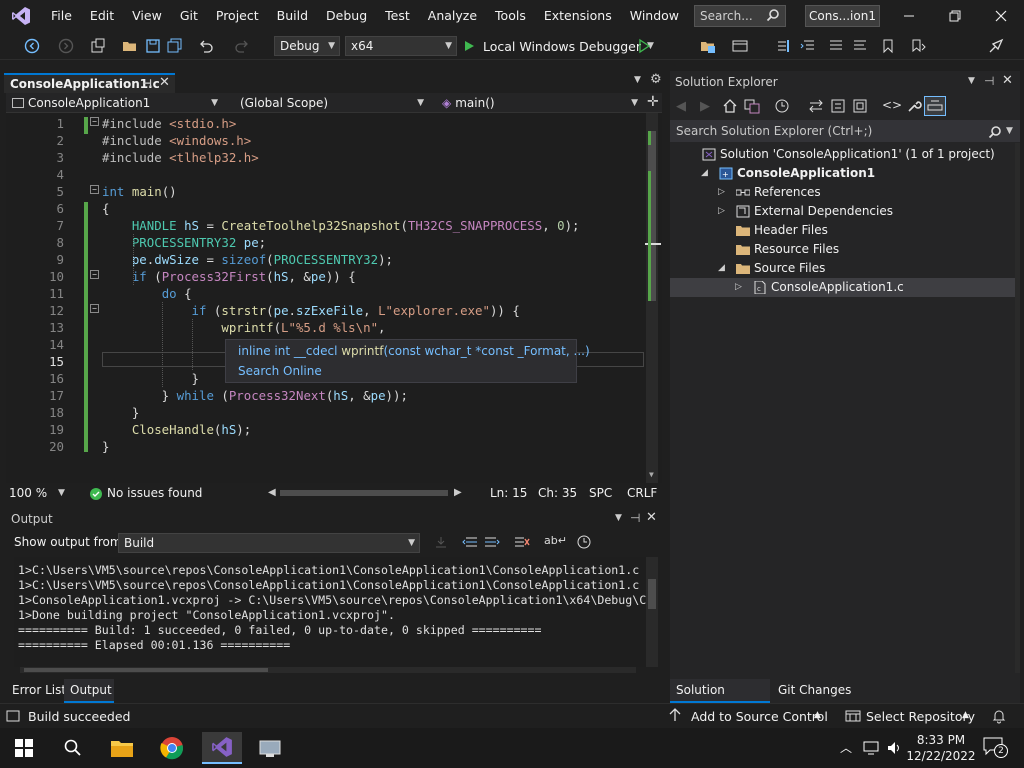  Describe the element at coordinates (846, 747) in the screenshot. I see `show-hidden-icons-chevron-icon: ︿` at that location.